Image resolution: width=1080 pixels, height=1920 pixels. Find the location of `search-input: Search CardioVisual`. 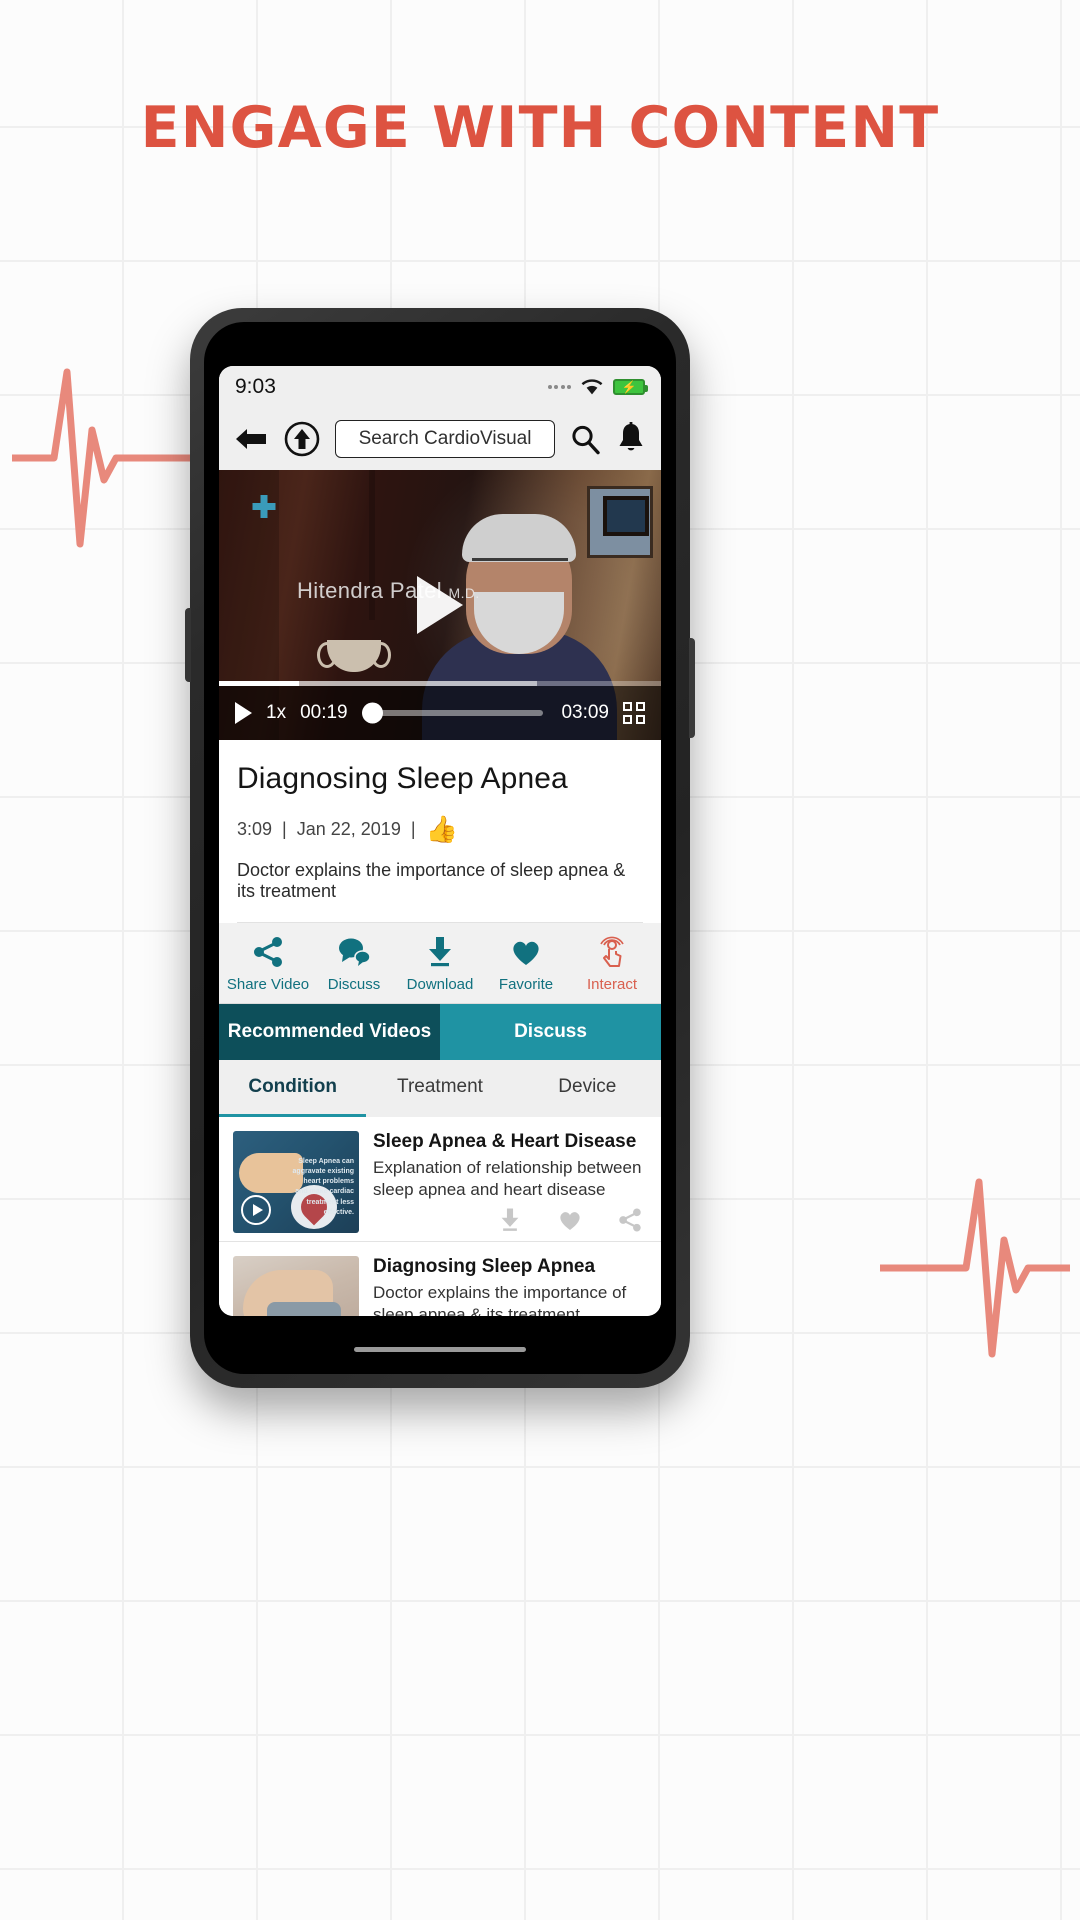

search-input: Search CardioVisual is located at coordinates (445, 439).